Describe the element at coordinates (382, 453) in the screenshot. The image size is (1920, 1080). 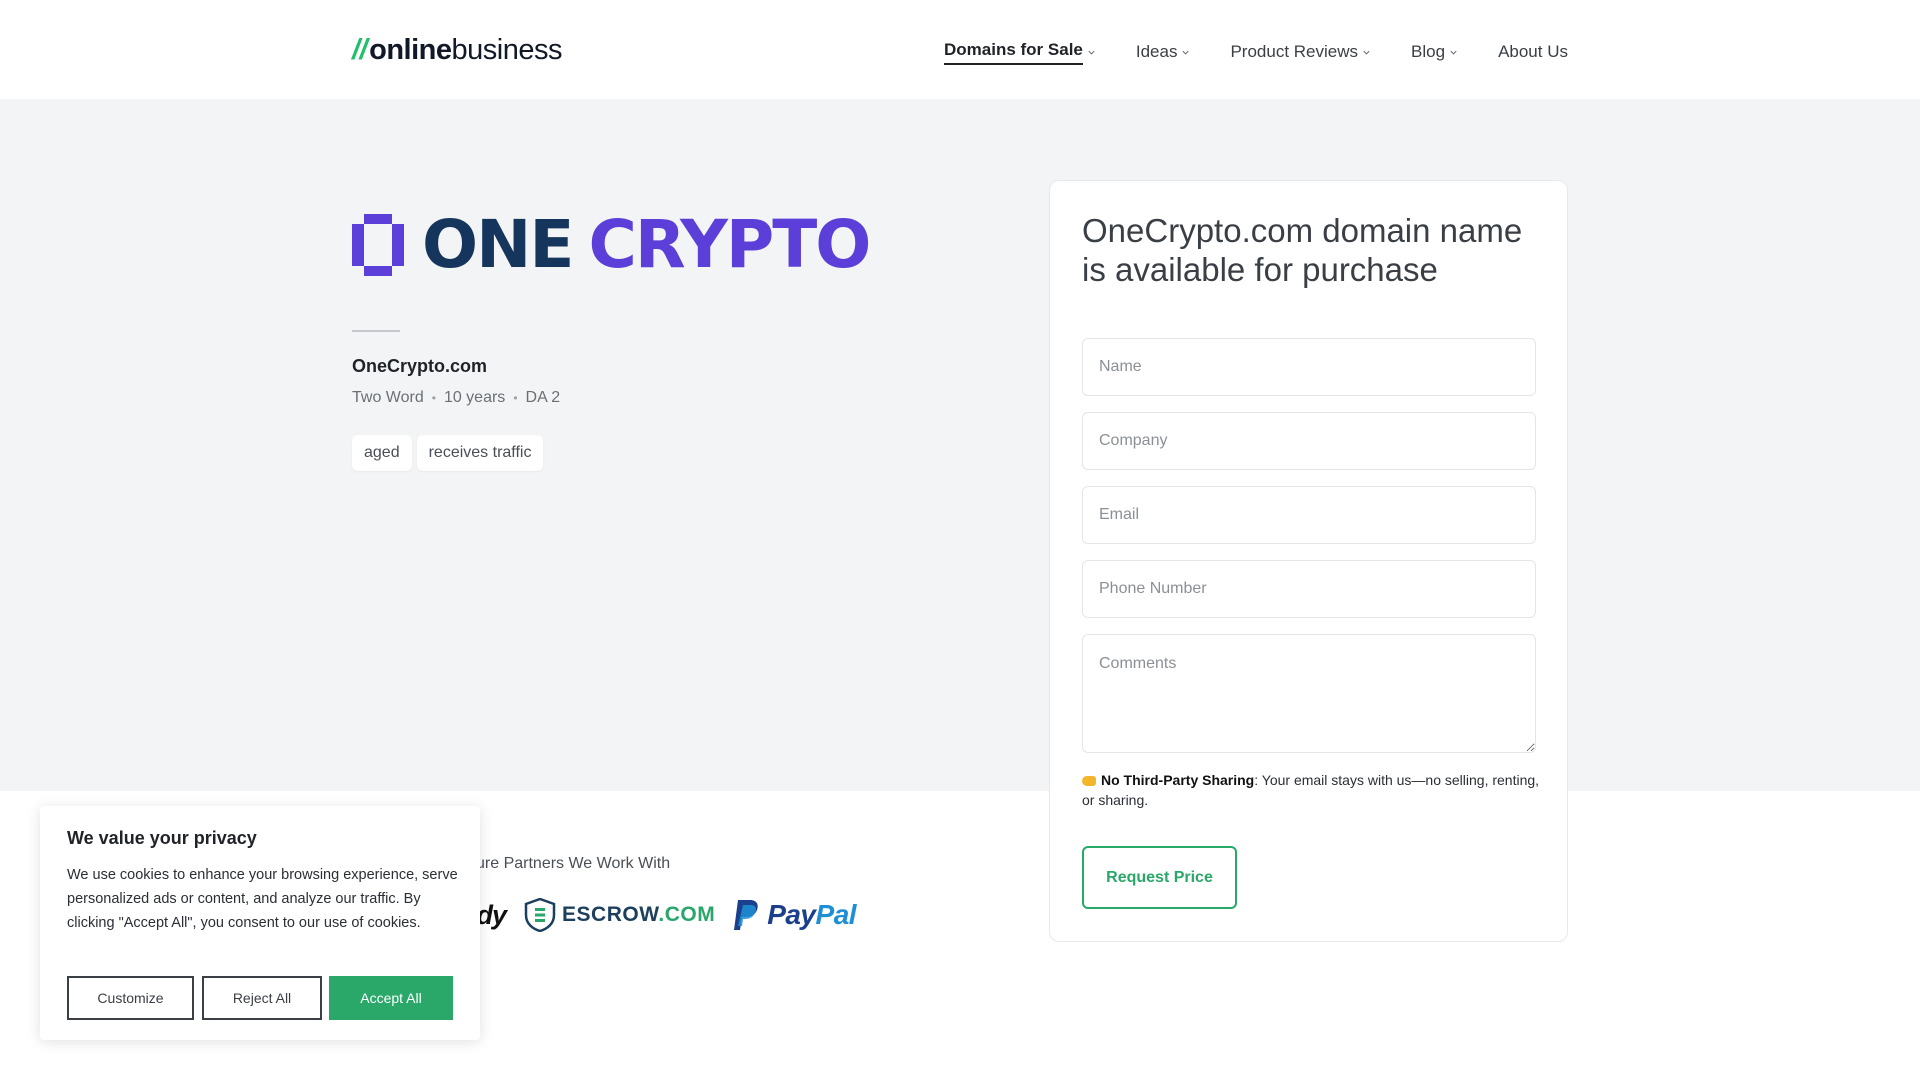
I see `tag-aged: aged` at that location.